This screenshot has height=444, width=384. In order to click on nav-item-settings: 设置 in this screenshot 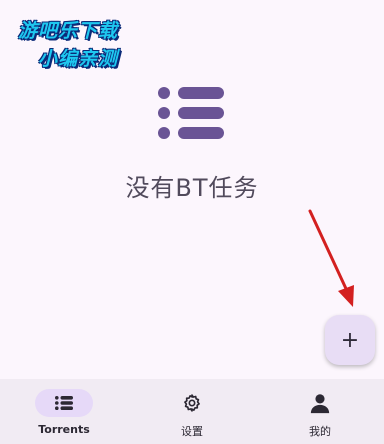, I will do `click(192, 411)`.